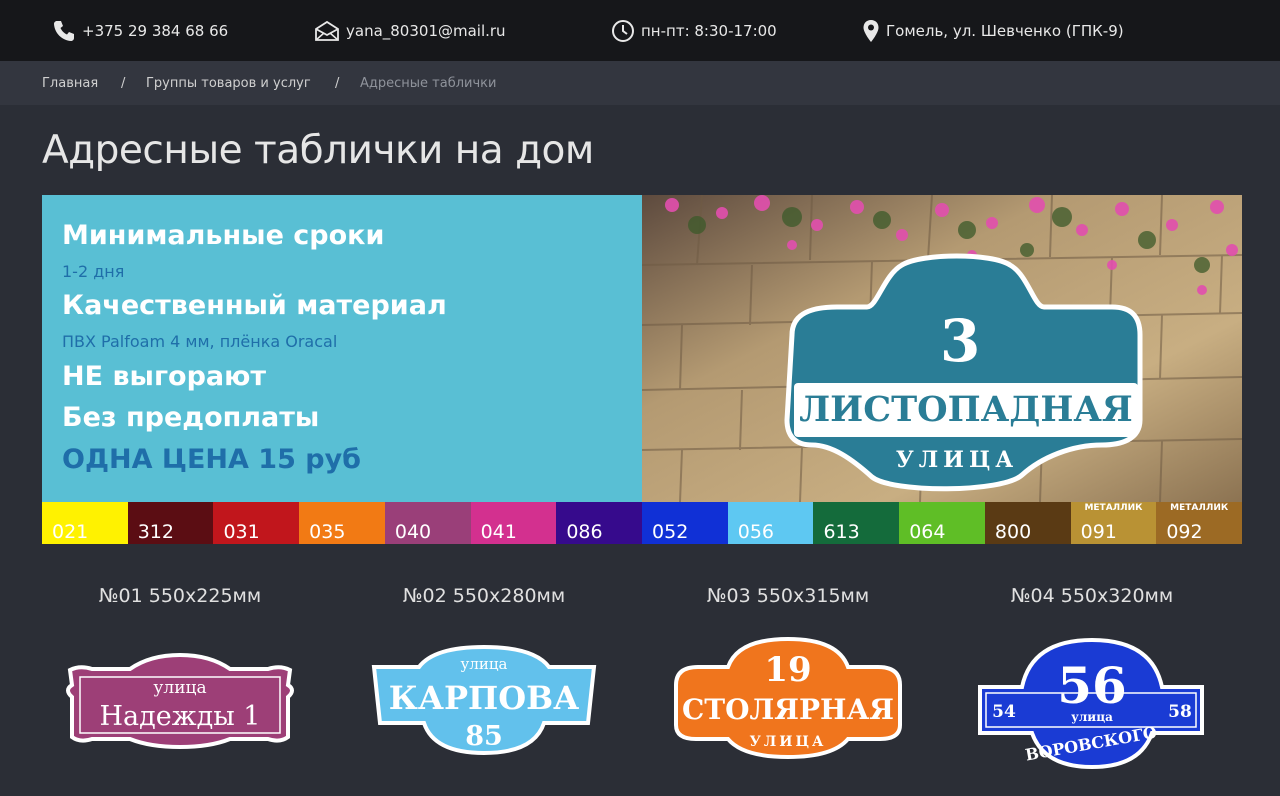 The width and height of the screenshot is (1280, 796). I want to click on product-card-01: №01 550х225мм улица Надежды 1, so click(180, 685).